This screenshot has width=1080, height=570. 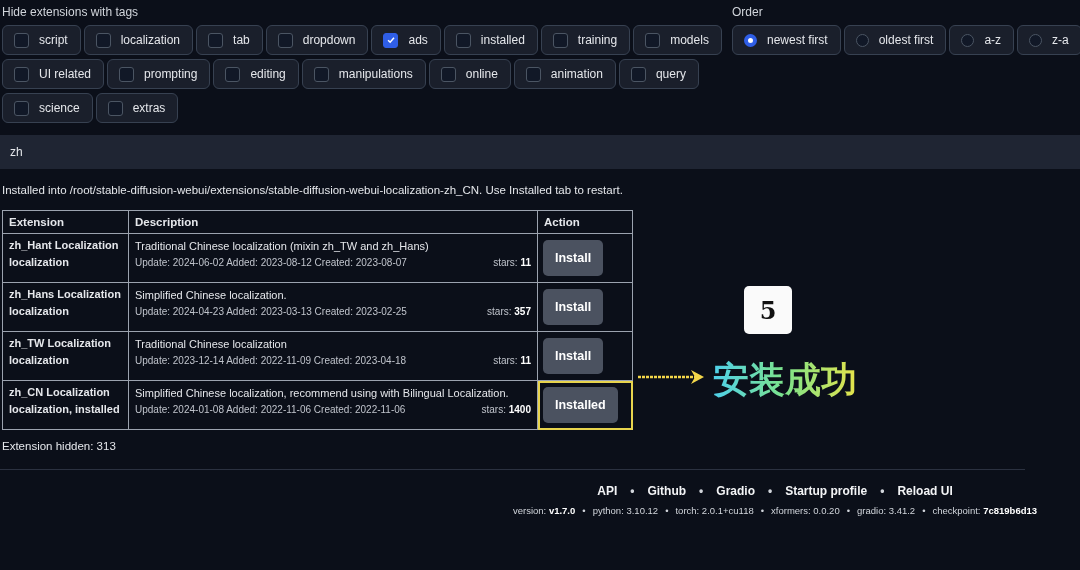 I want to click on order-radio: oldest first, so click(x=895, y=40).